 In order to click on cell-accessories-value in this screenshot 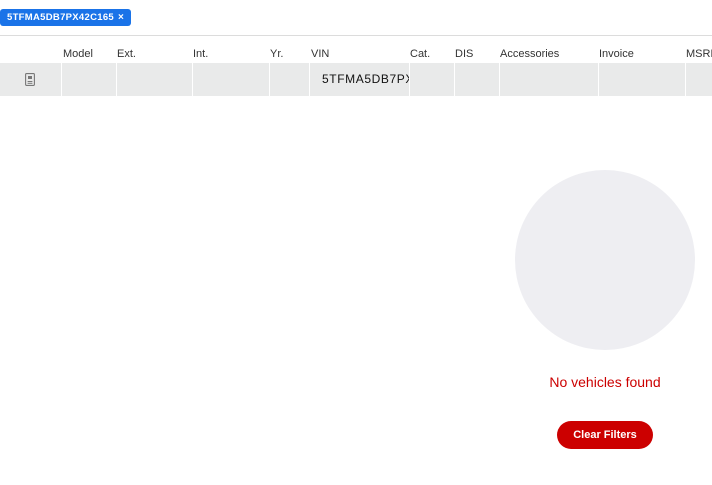, I will do `click(506, 79)`.